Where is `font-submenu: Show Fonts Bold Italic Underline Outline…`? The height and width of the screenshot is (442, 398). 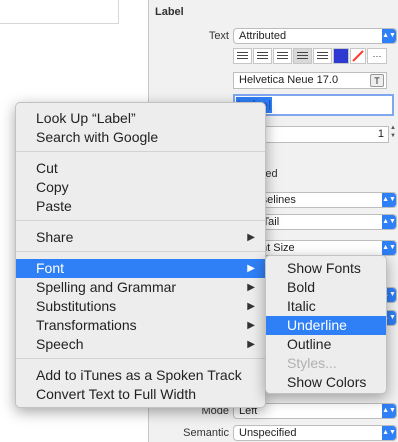 font-submenu: Show Fonts Bold Italic Underline Outline… is located at coordinates (326, 324).